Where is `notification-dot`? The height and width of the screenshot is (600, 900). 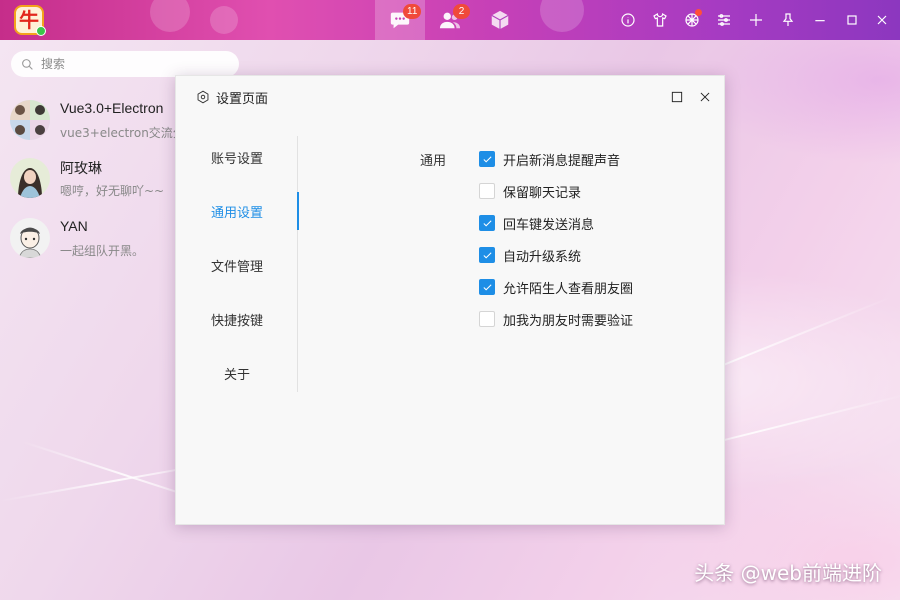
notification-dot is located at coordinates (698, 12).